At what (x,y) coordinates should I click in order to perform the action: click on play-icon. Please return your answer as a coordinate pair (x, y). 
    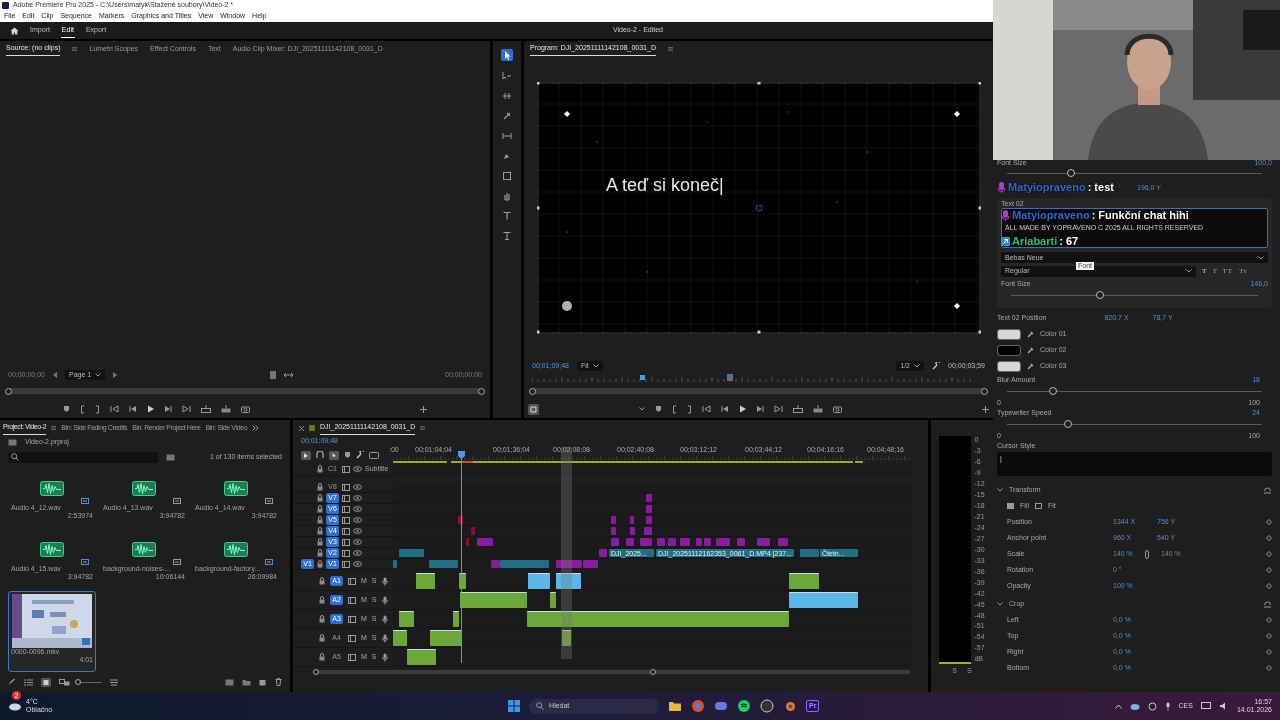
    Looking at the image, I should click on (742, 409).